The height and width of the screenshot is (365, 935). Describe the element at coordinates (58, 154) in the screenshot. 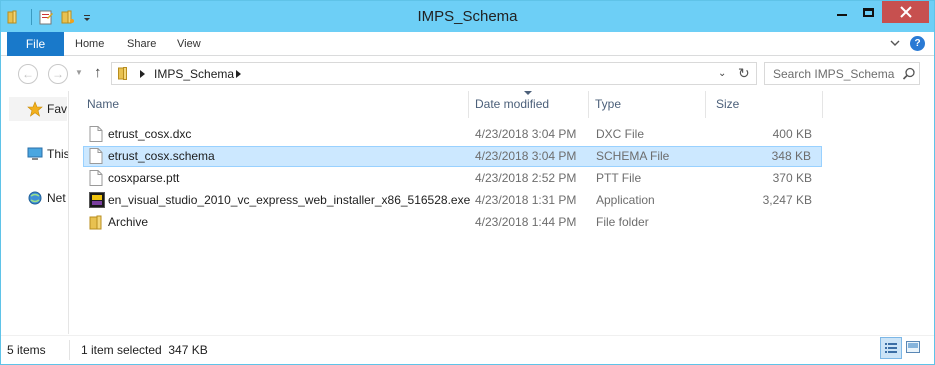

I see `nav-item-this-pc: This` at that location.